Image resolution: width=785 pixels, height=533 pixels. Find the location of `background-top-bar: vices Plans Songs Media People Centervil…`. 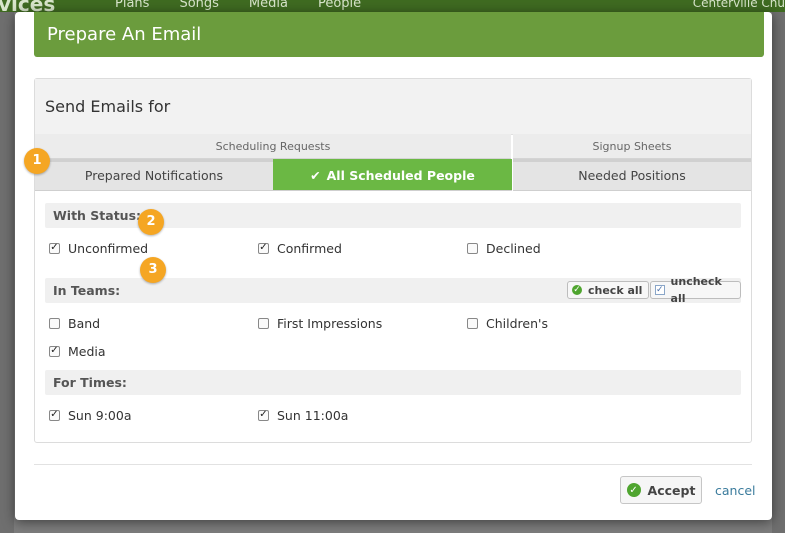

background-top-bar: vices Plans Songs Media People Centervil… is located at coordinates (392, 6).